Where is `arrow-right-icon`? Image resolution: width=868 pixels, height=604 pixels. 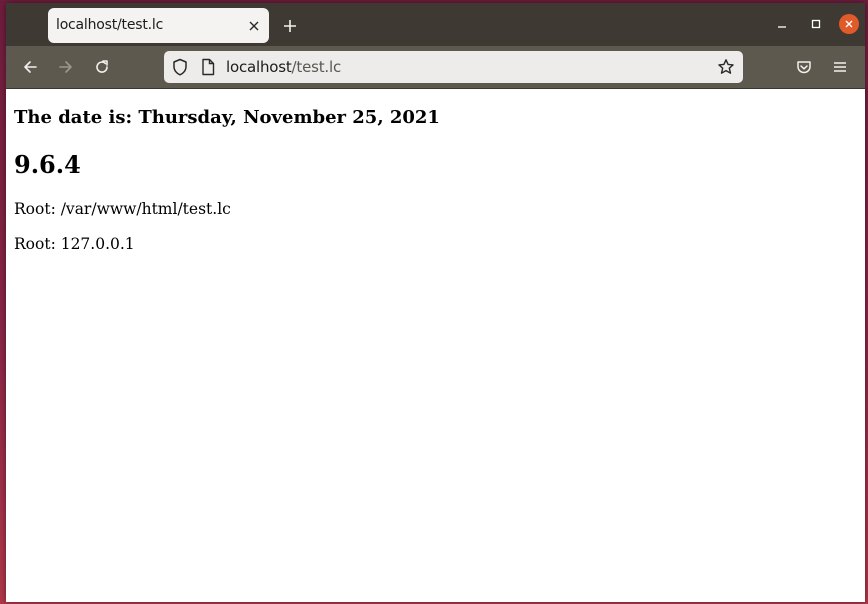
arrow-right-icon is located at coordinates (66, 67).